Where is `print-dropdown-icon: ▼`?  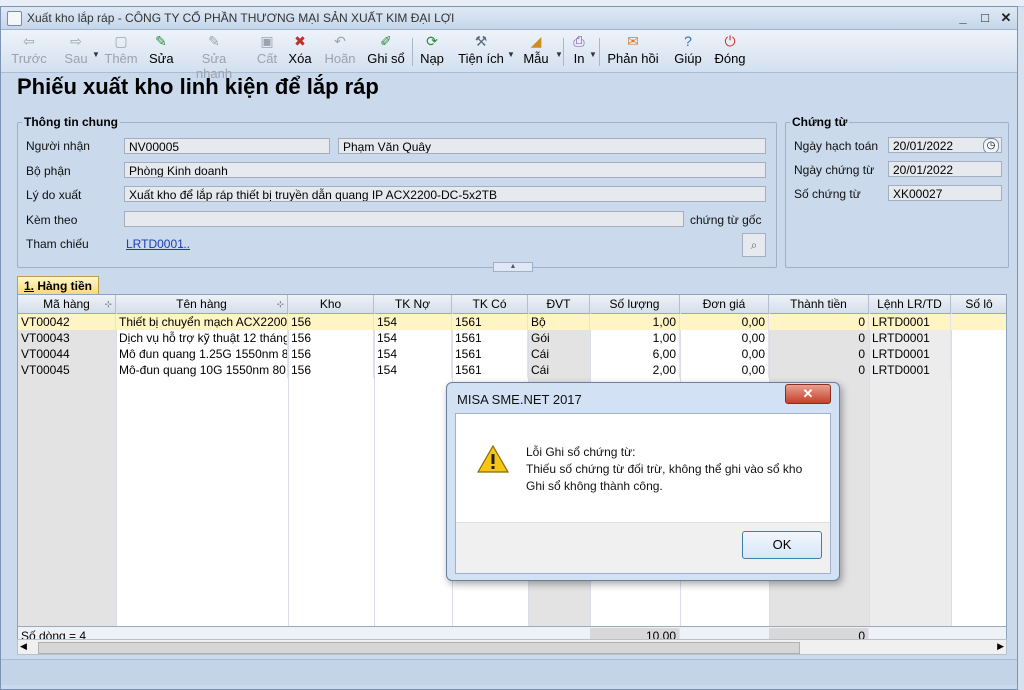 print-dropdown-icon: ▼ is located at coordinates (593, 54).